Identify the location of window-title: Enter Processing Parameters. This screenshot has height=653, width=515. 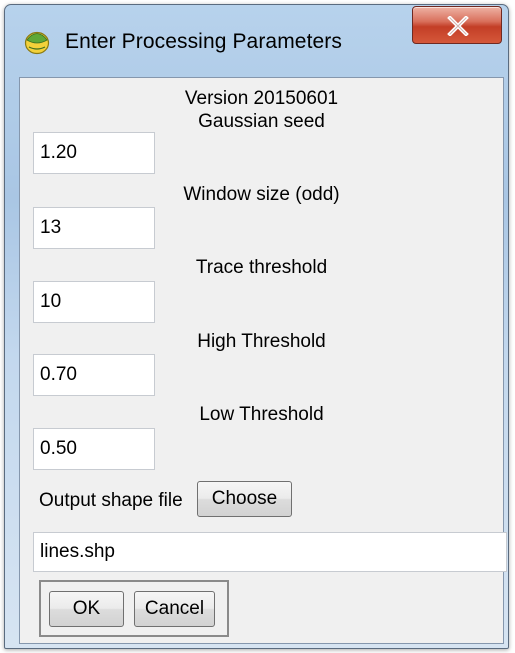
(203, 41).